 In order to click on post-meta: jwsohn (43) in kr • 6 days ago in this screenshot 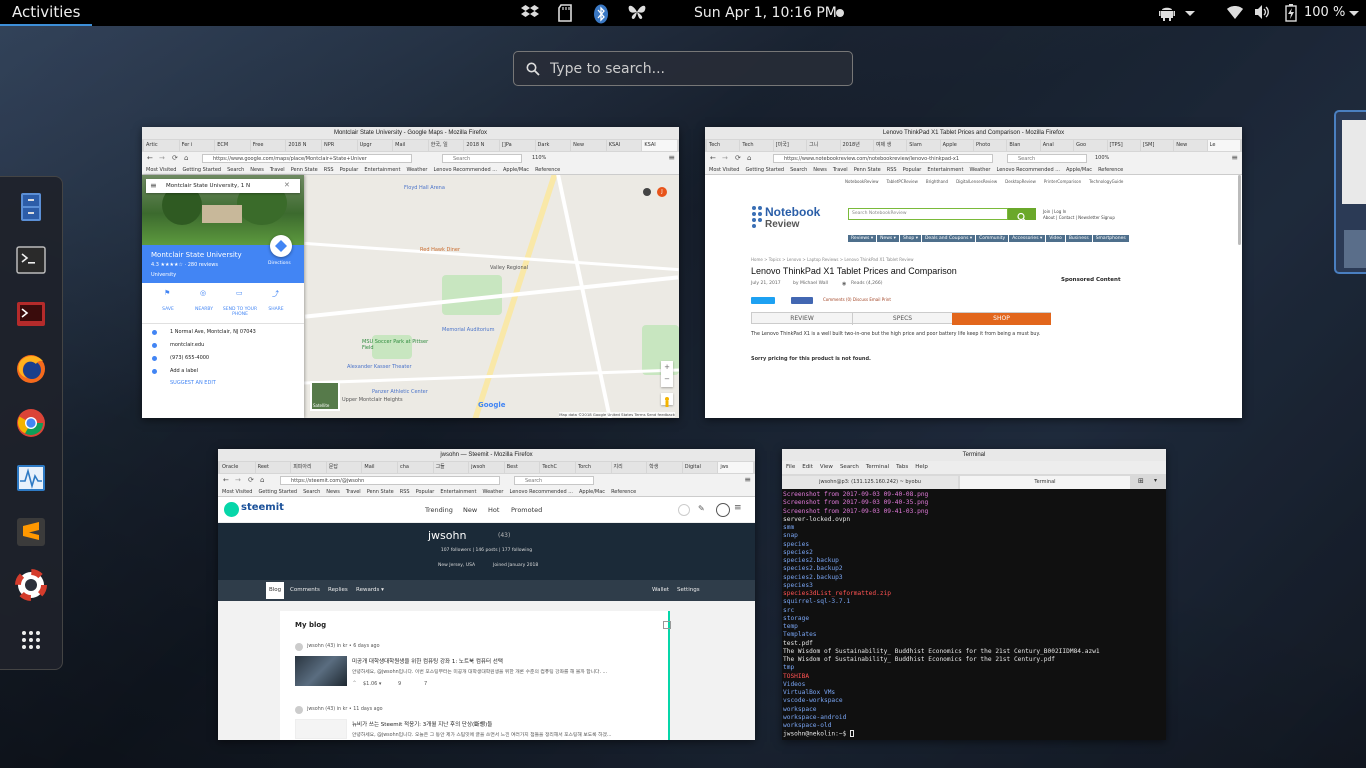, I will do `click(343, 646)`.